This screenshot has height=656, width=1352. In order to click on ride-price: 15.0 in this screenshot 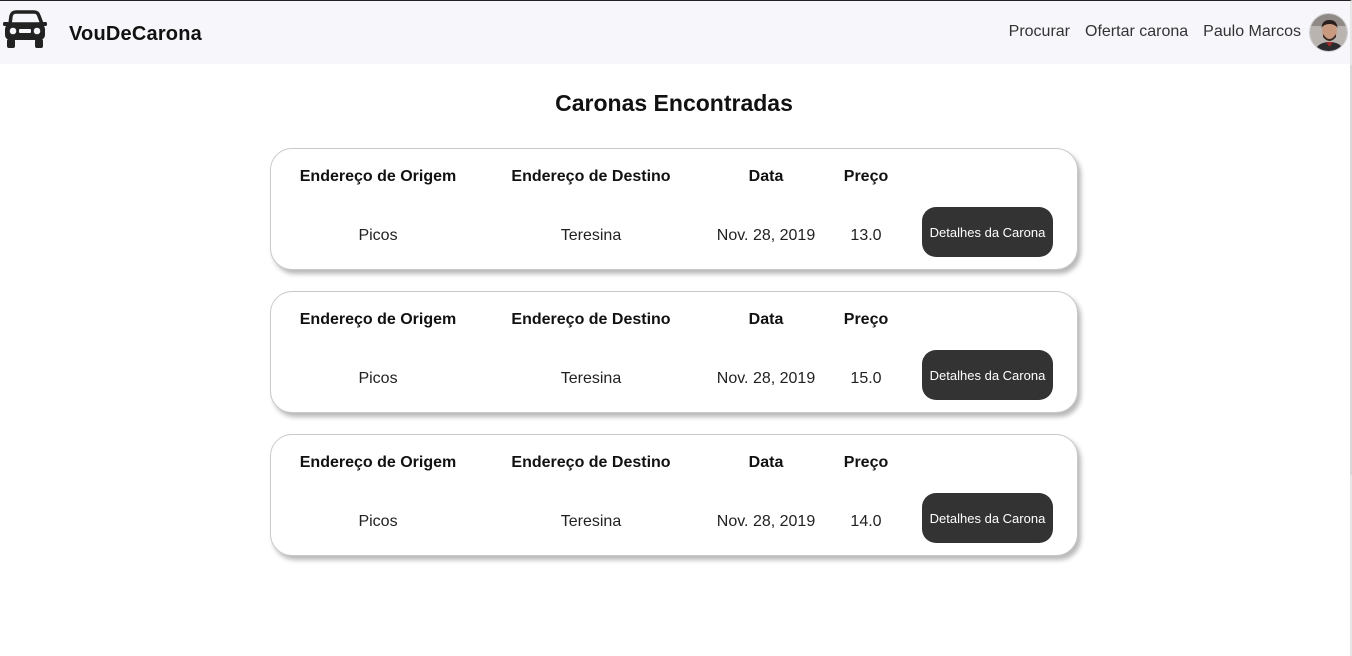, I will do `click(866, 378)`.